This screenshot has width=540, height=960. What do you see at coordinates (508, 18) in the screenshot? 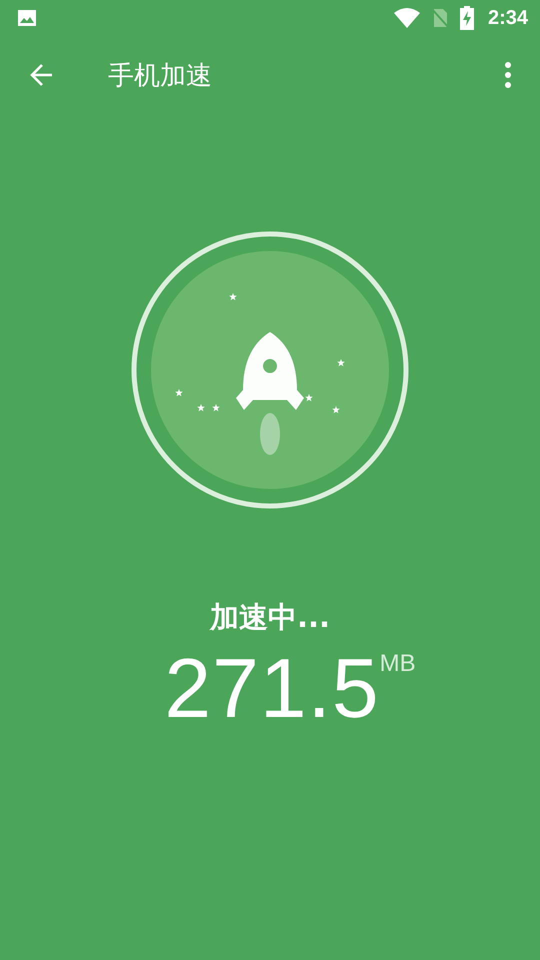
I see `status-time: 2:34` at bounding box center [508, 18].